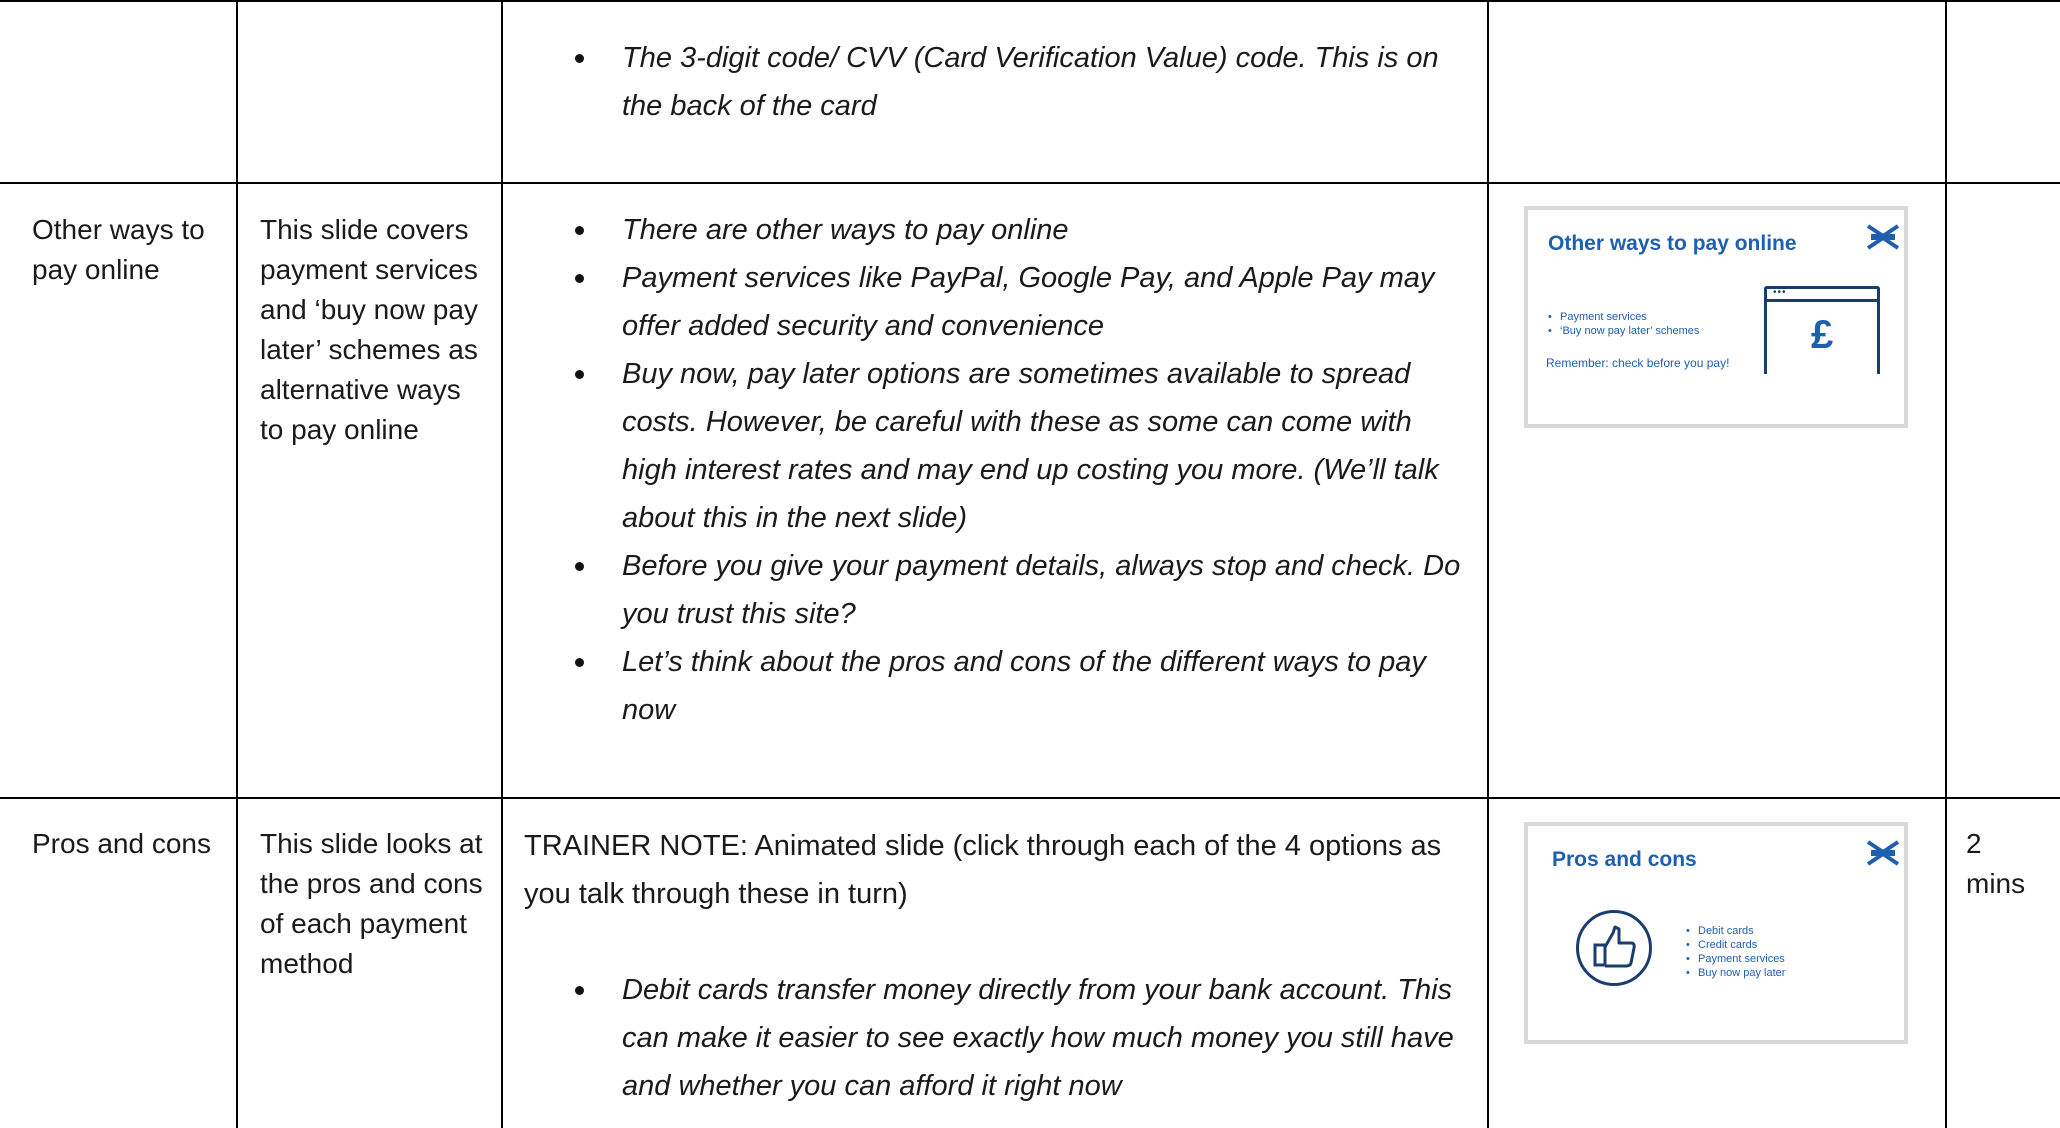 The image size is (2060, 1128). I want to click on slide-reminder: Remember: check before you pay!, so click(1638, 363).